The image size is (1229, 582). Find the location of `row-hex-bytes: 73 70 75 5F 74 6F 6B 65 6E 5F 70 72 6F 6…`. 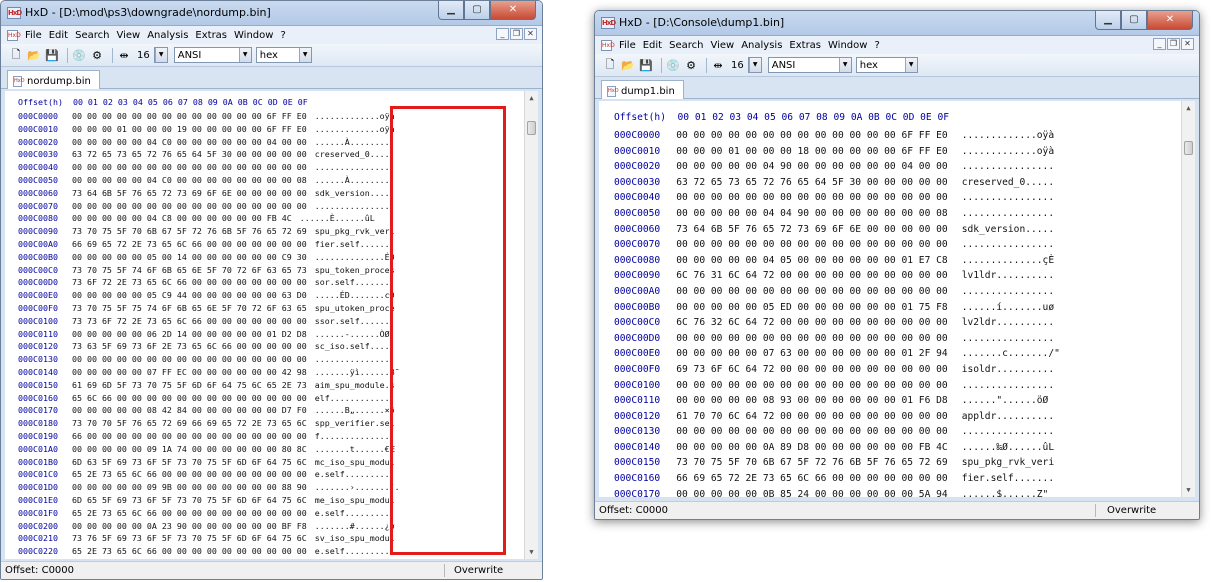

row-hex-bytes: 73 70 75 5F 74 6F 6B 65 6E 5F 70 72 6F 6… is located at coordinates (189, 270).